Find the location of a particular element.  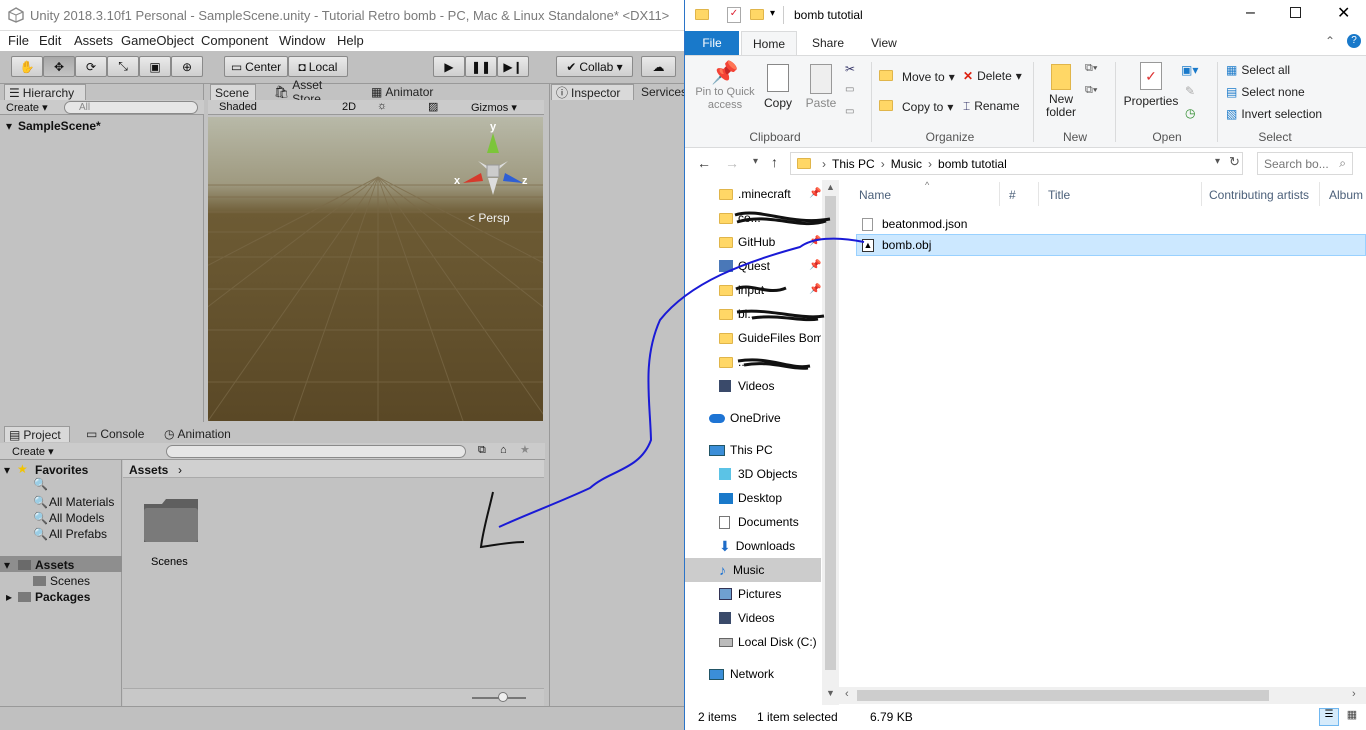

favorites-header: Favorites is located at coordinates (61, 470).